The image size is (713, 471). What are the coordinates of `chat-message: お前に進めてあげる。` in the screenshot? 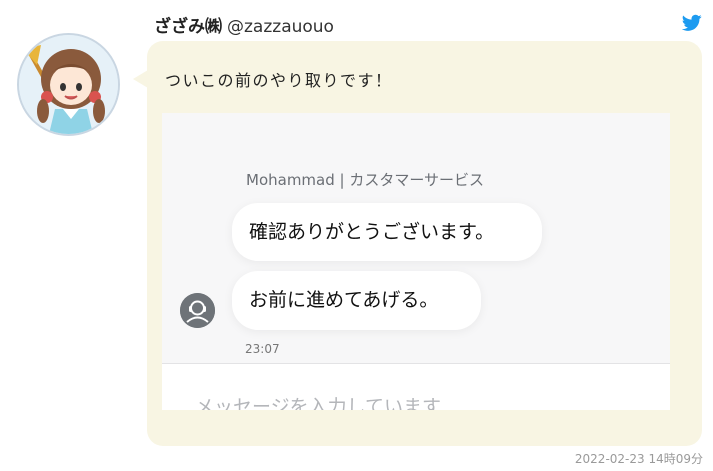 It's located at (356, 300).